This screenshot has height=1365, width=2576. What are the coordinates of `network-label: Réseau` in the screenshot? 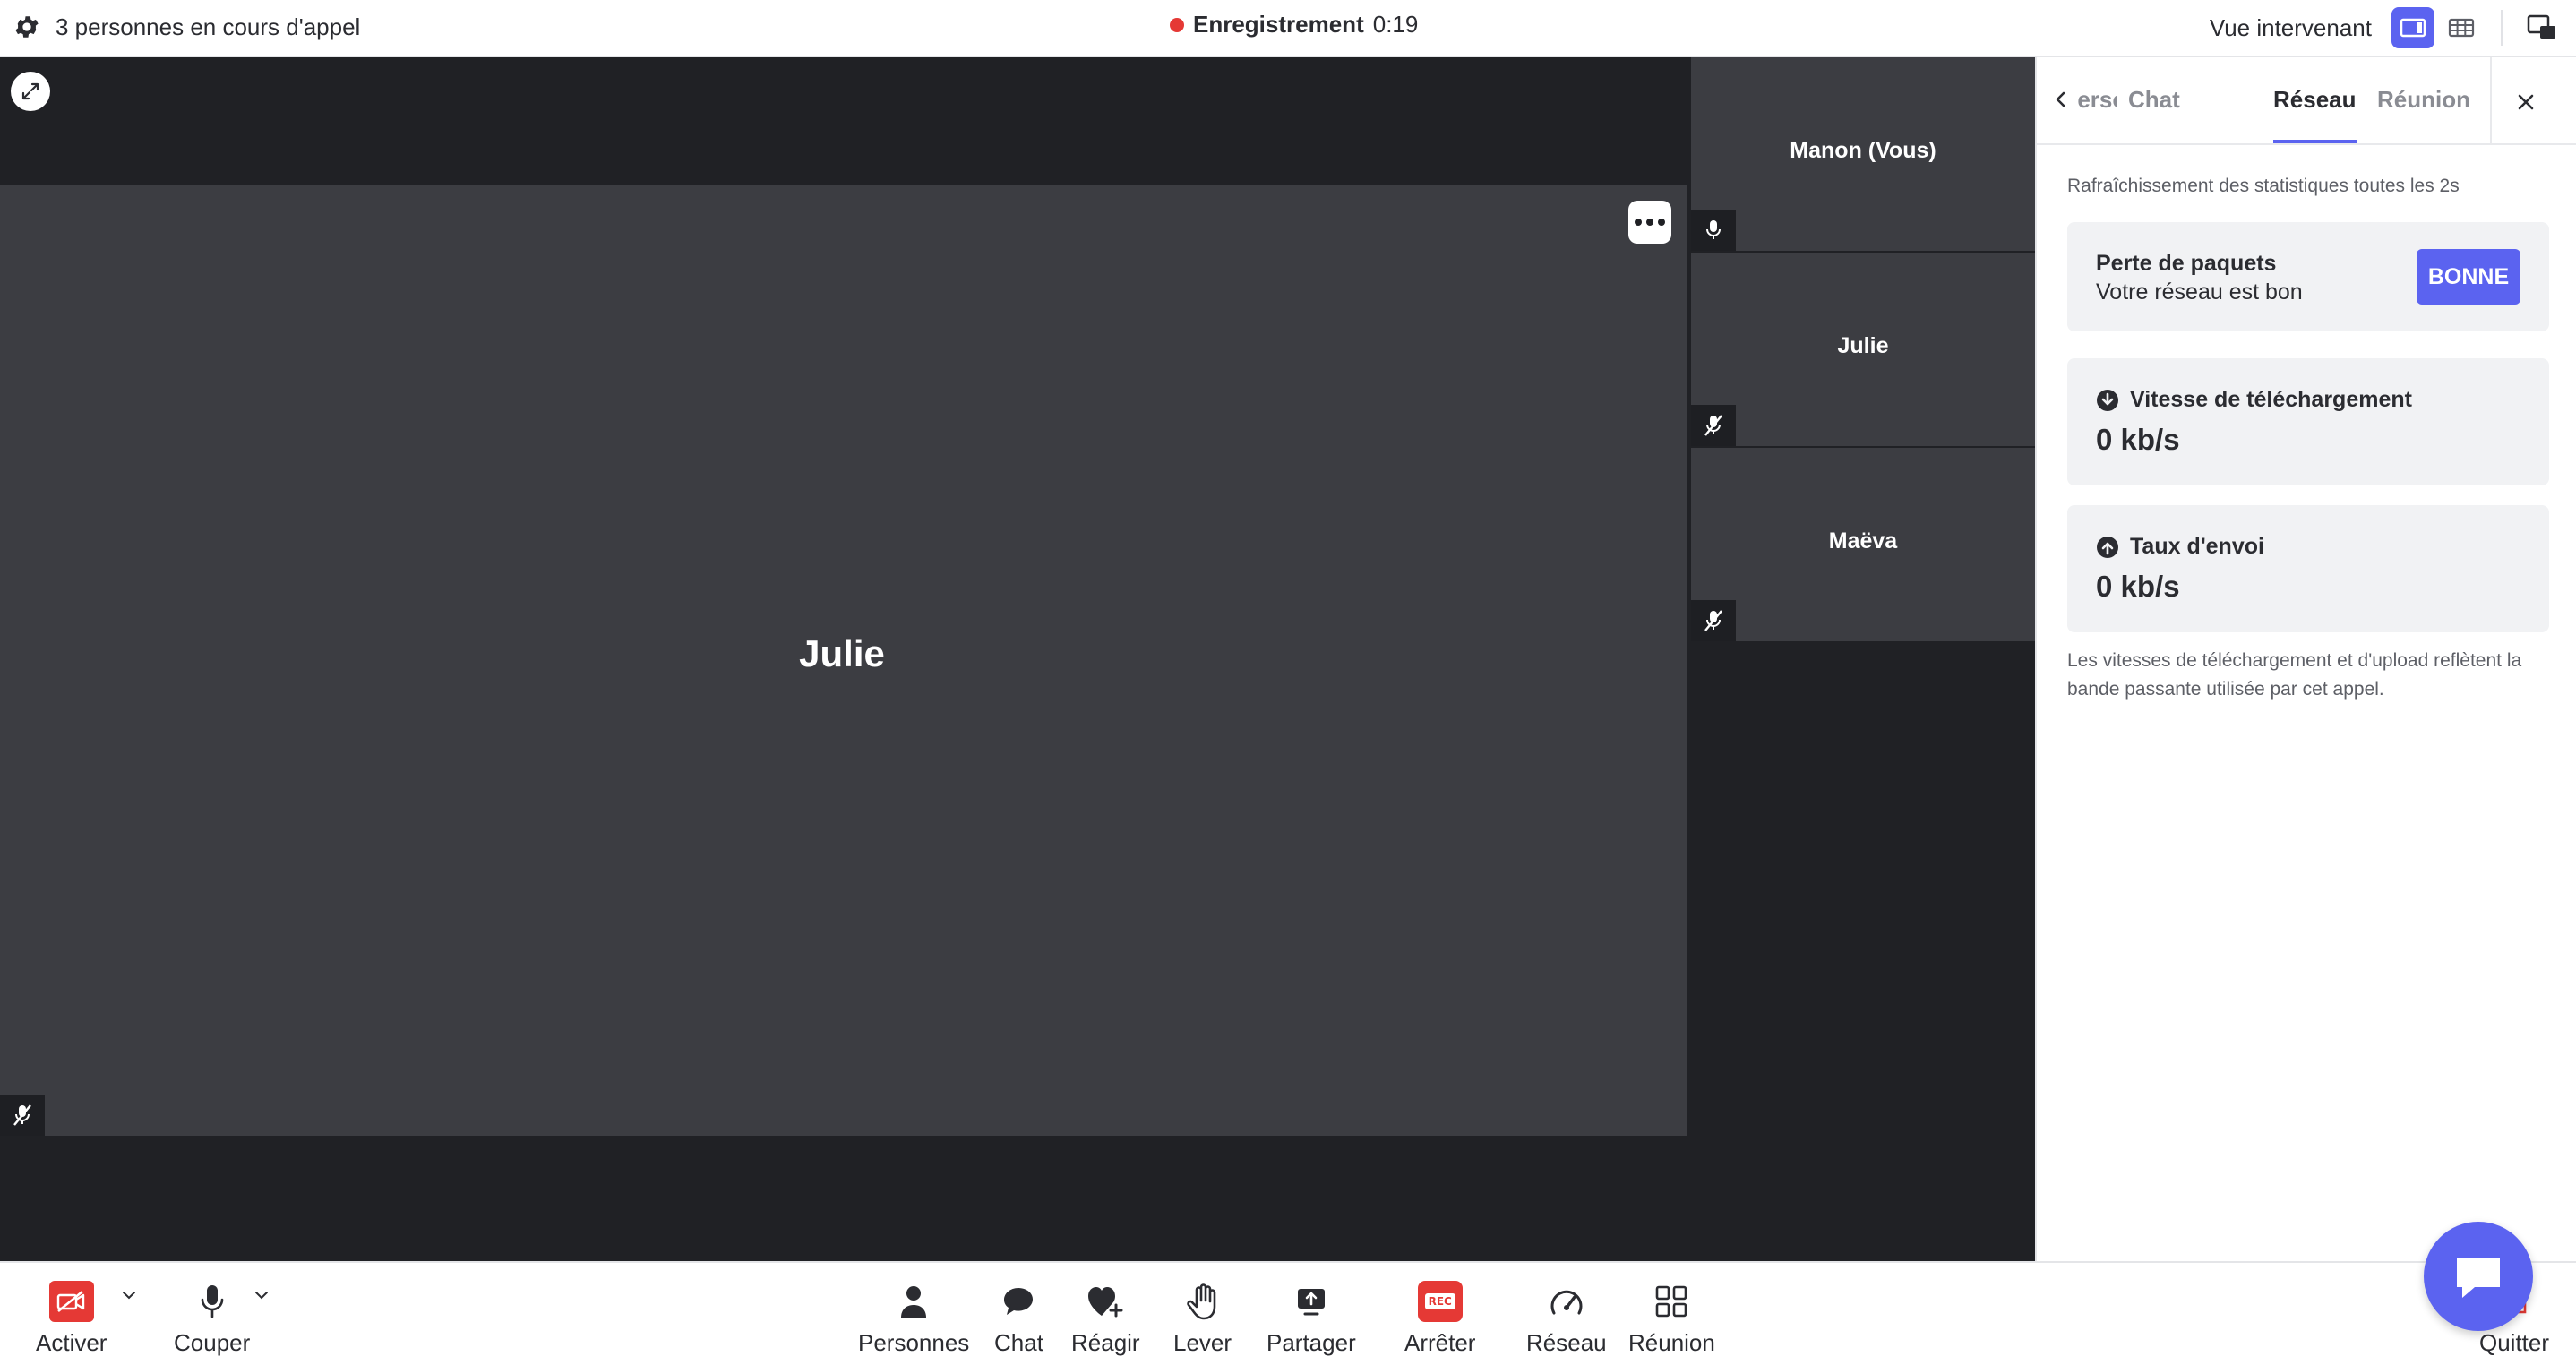 It's located at (1566, 1342).